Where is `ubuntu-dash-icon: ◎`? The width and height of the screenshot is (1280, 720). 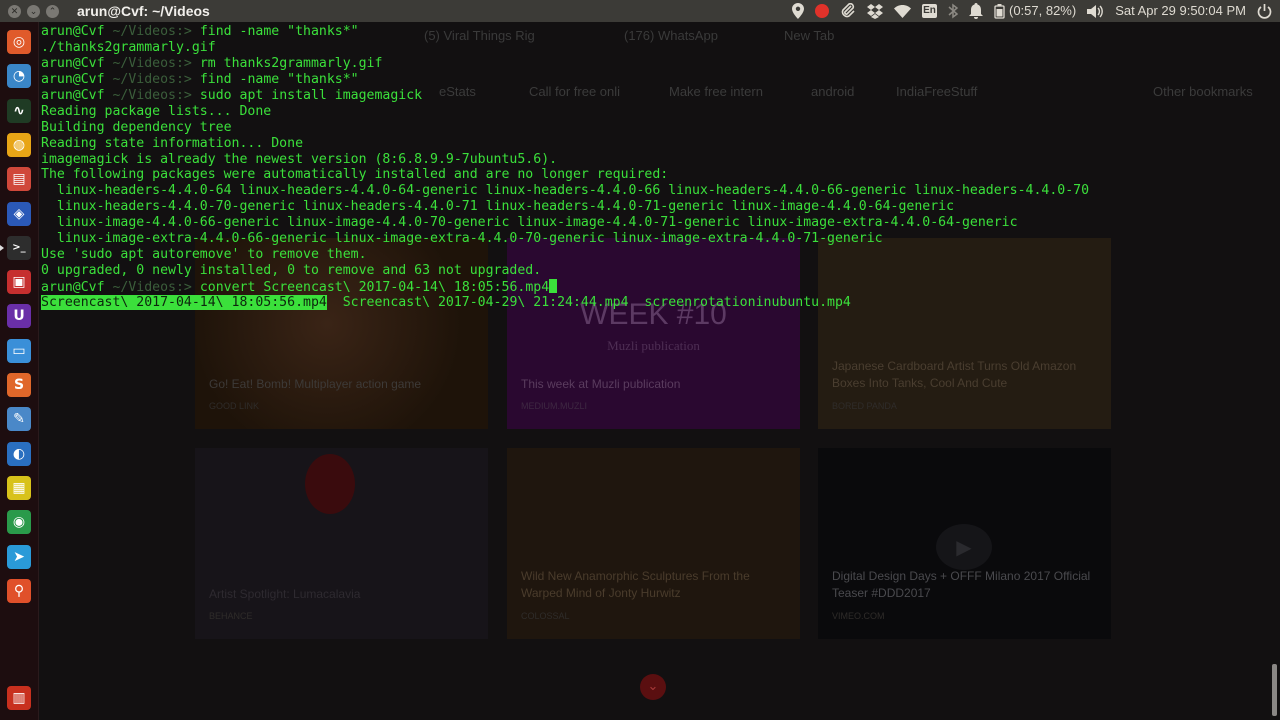 ubuntu-dash-icon: ◎ is located at coordinates (19, 42).